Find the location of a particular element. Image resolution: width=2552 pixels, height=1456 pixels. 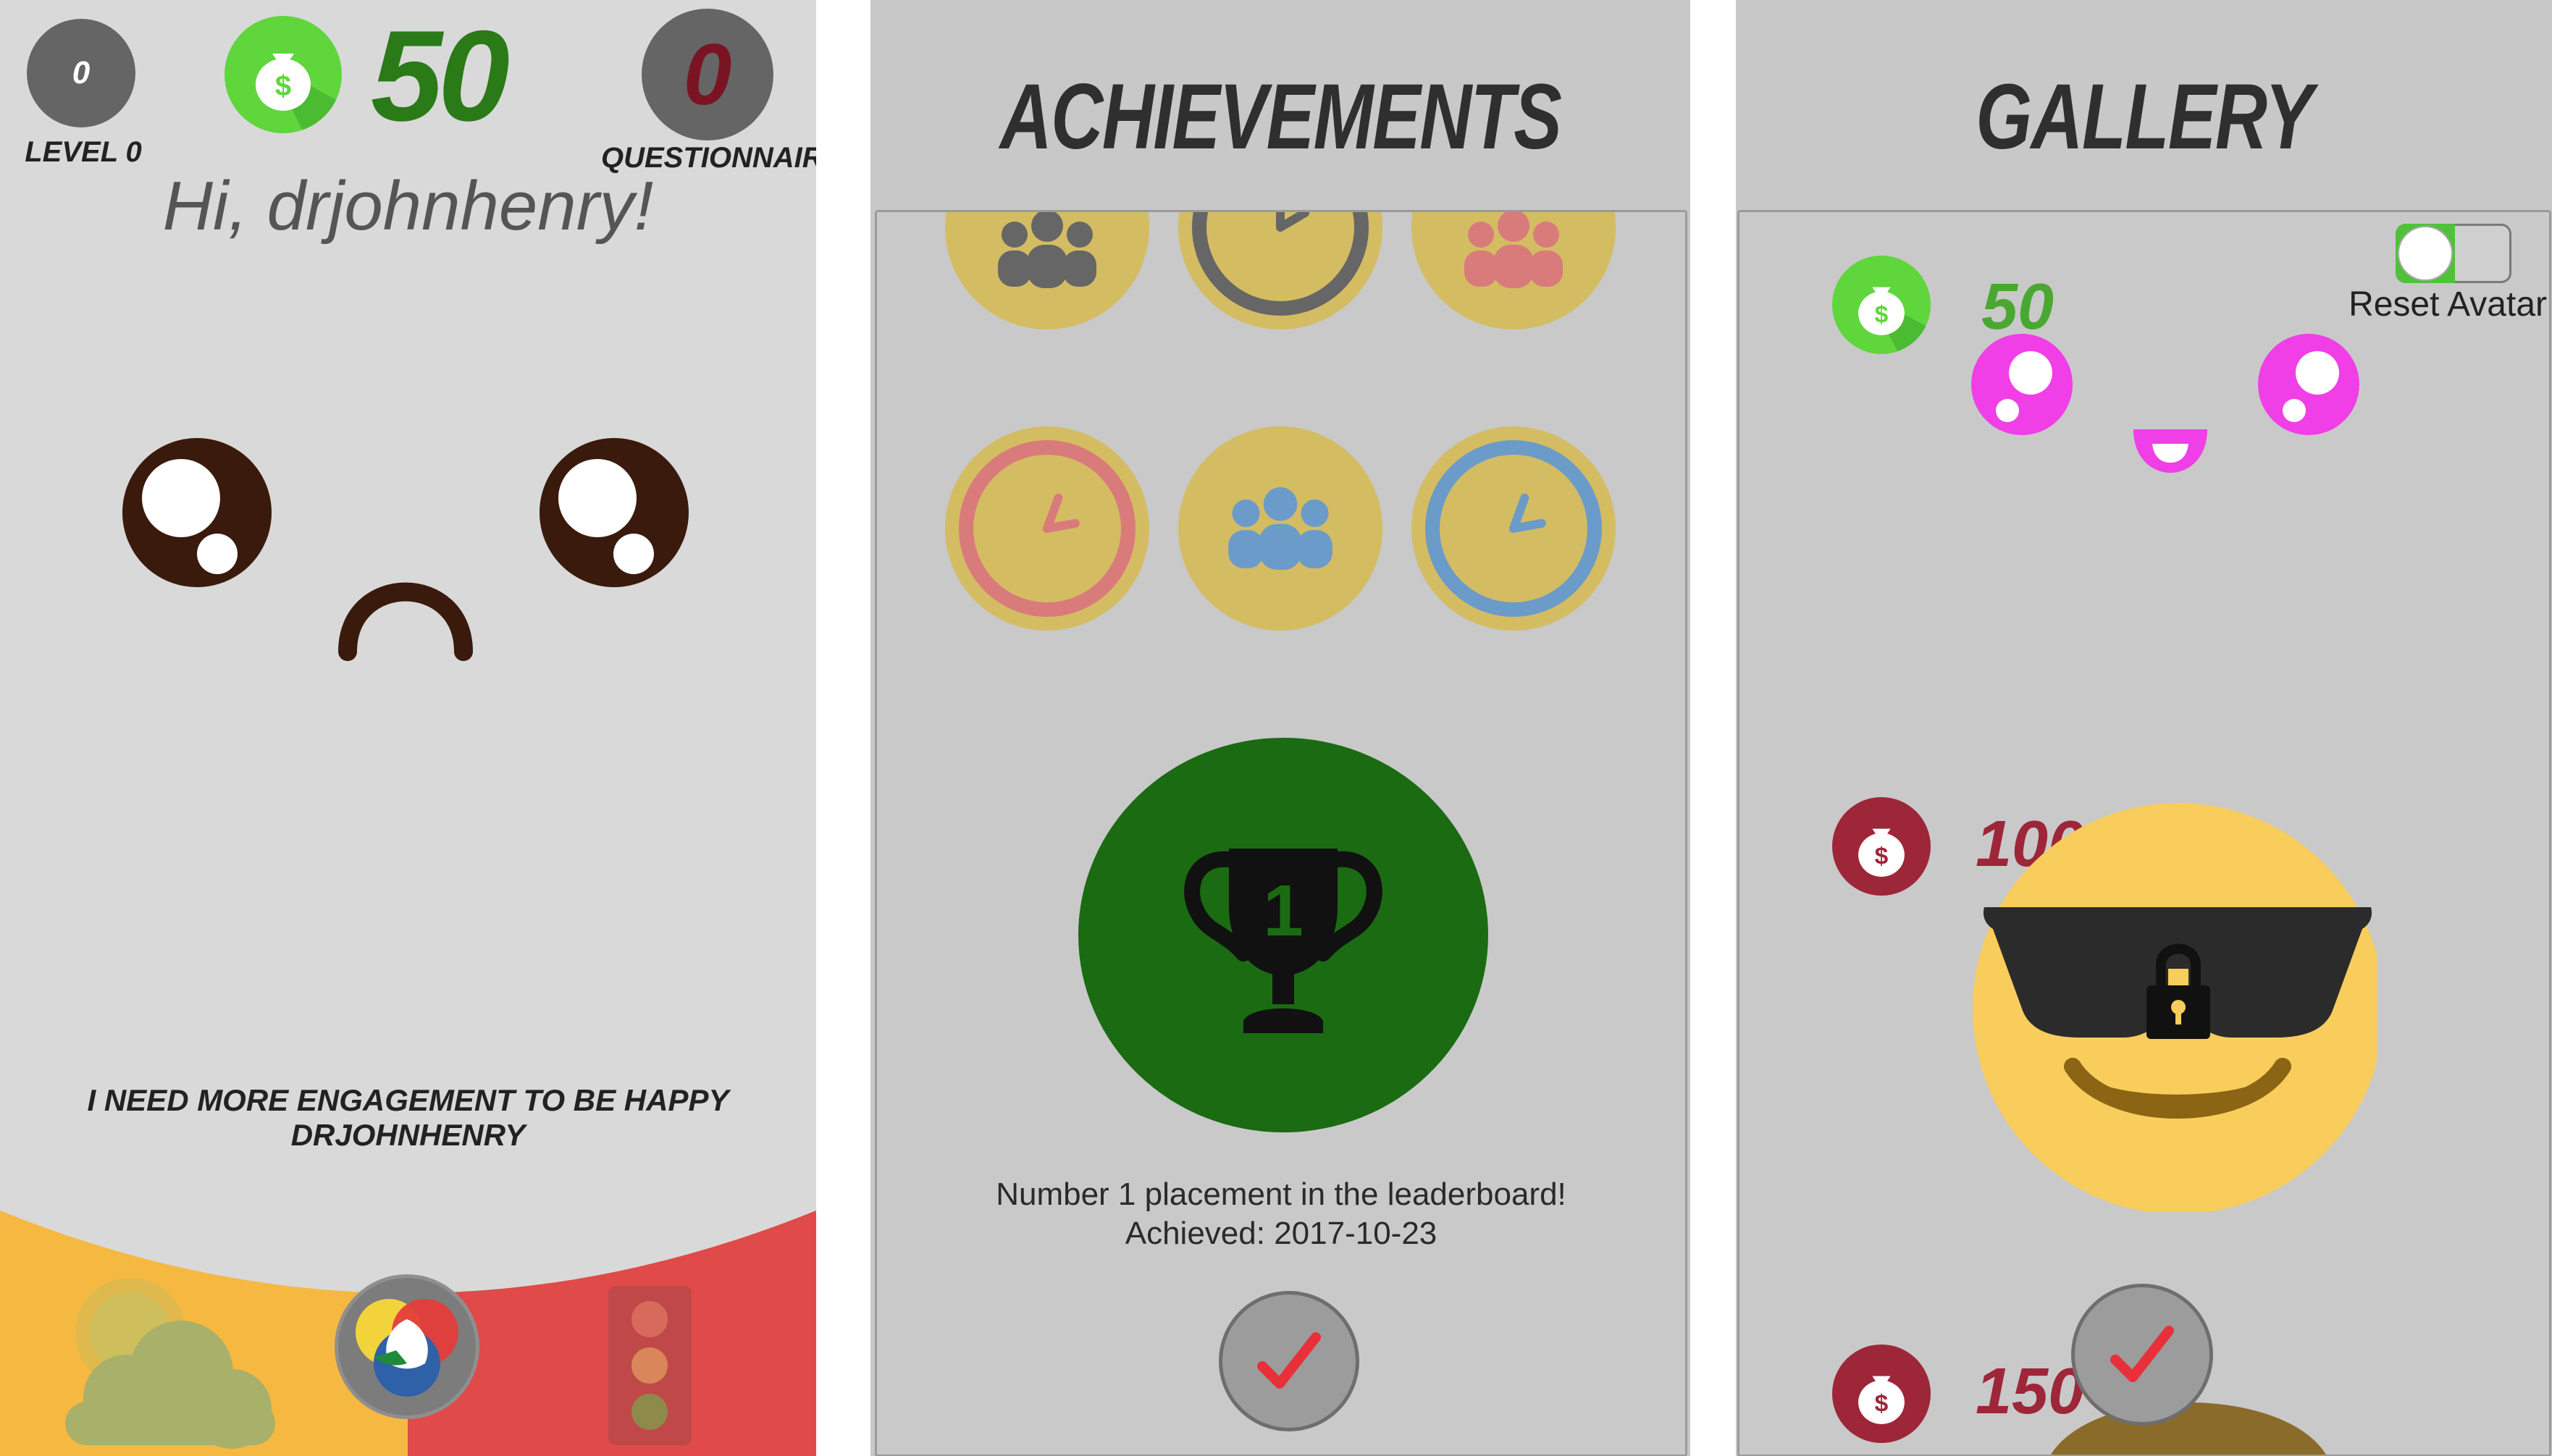

level-value: 0 is located at coordinates (81, 73).